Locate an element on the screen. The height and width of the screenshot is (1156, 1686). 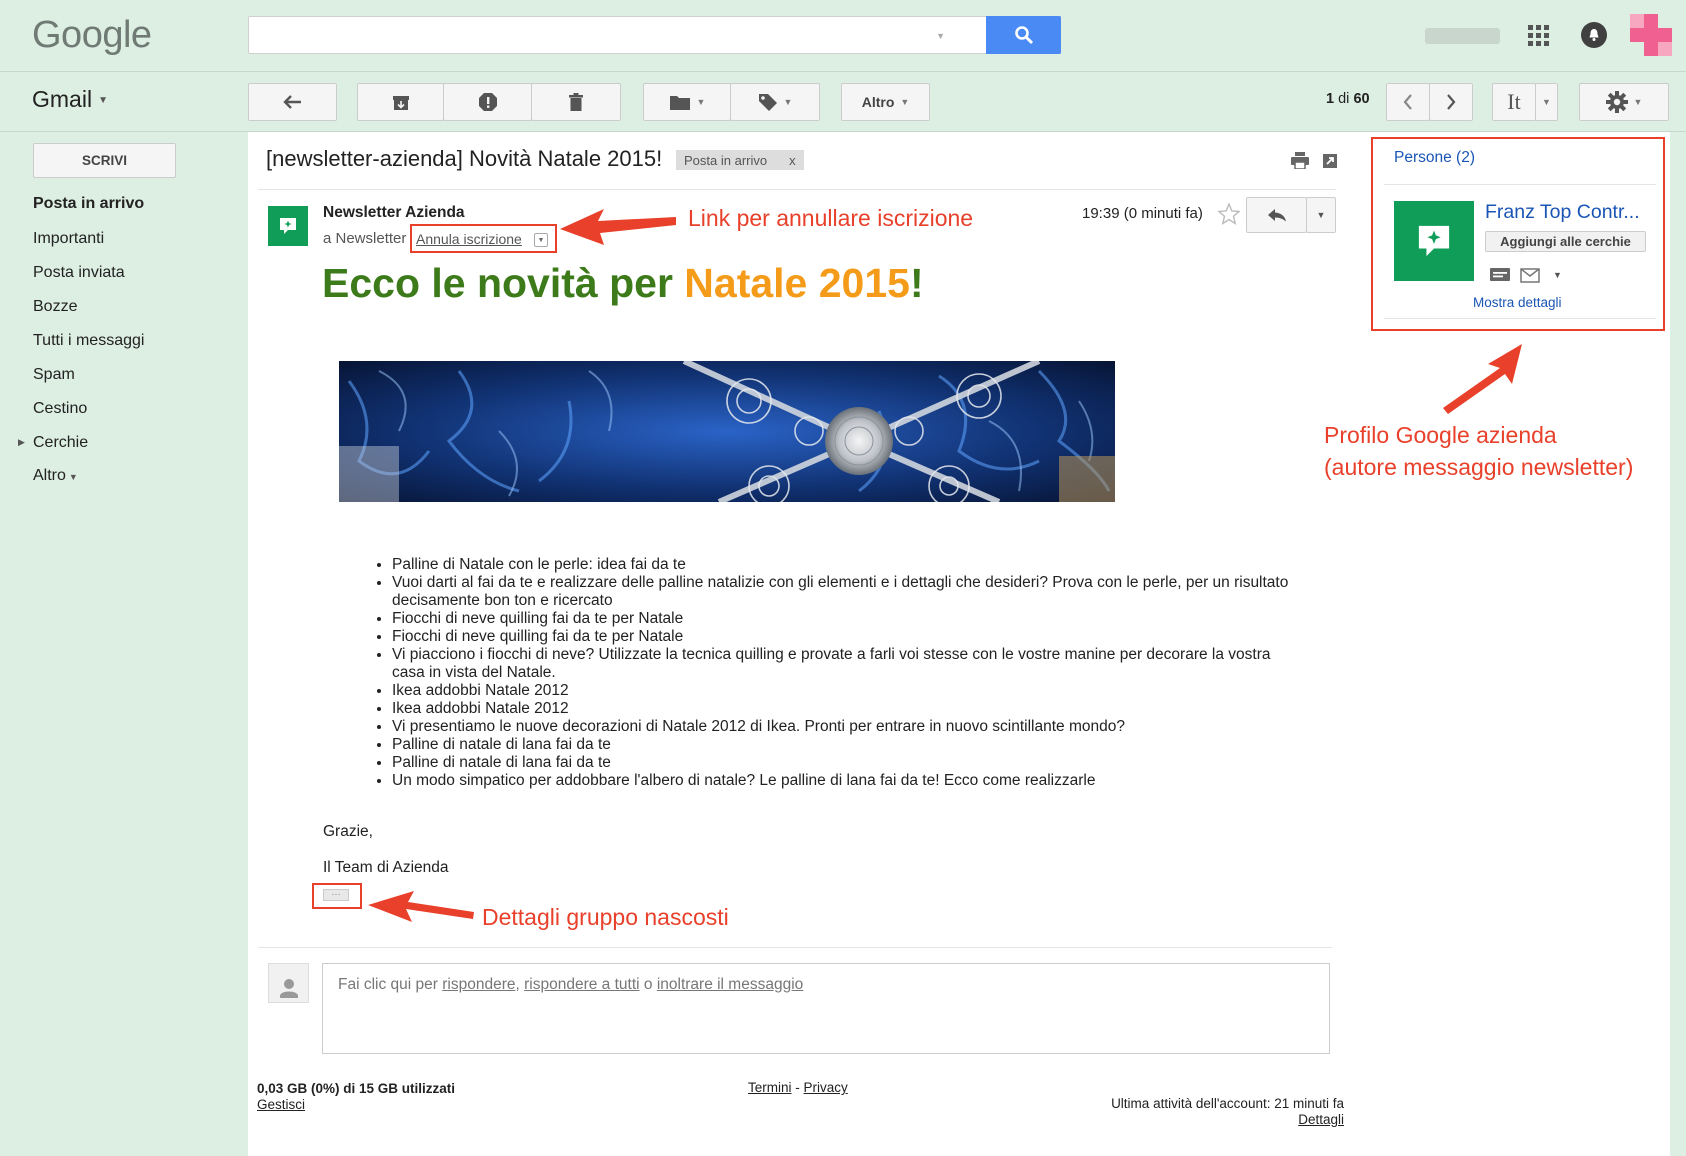
archive-icon is located at coordinates (400, 102).